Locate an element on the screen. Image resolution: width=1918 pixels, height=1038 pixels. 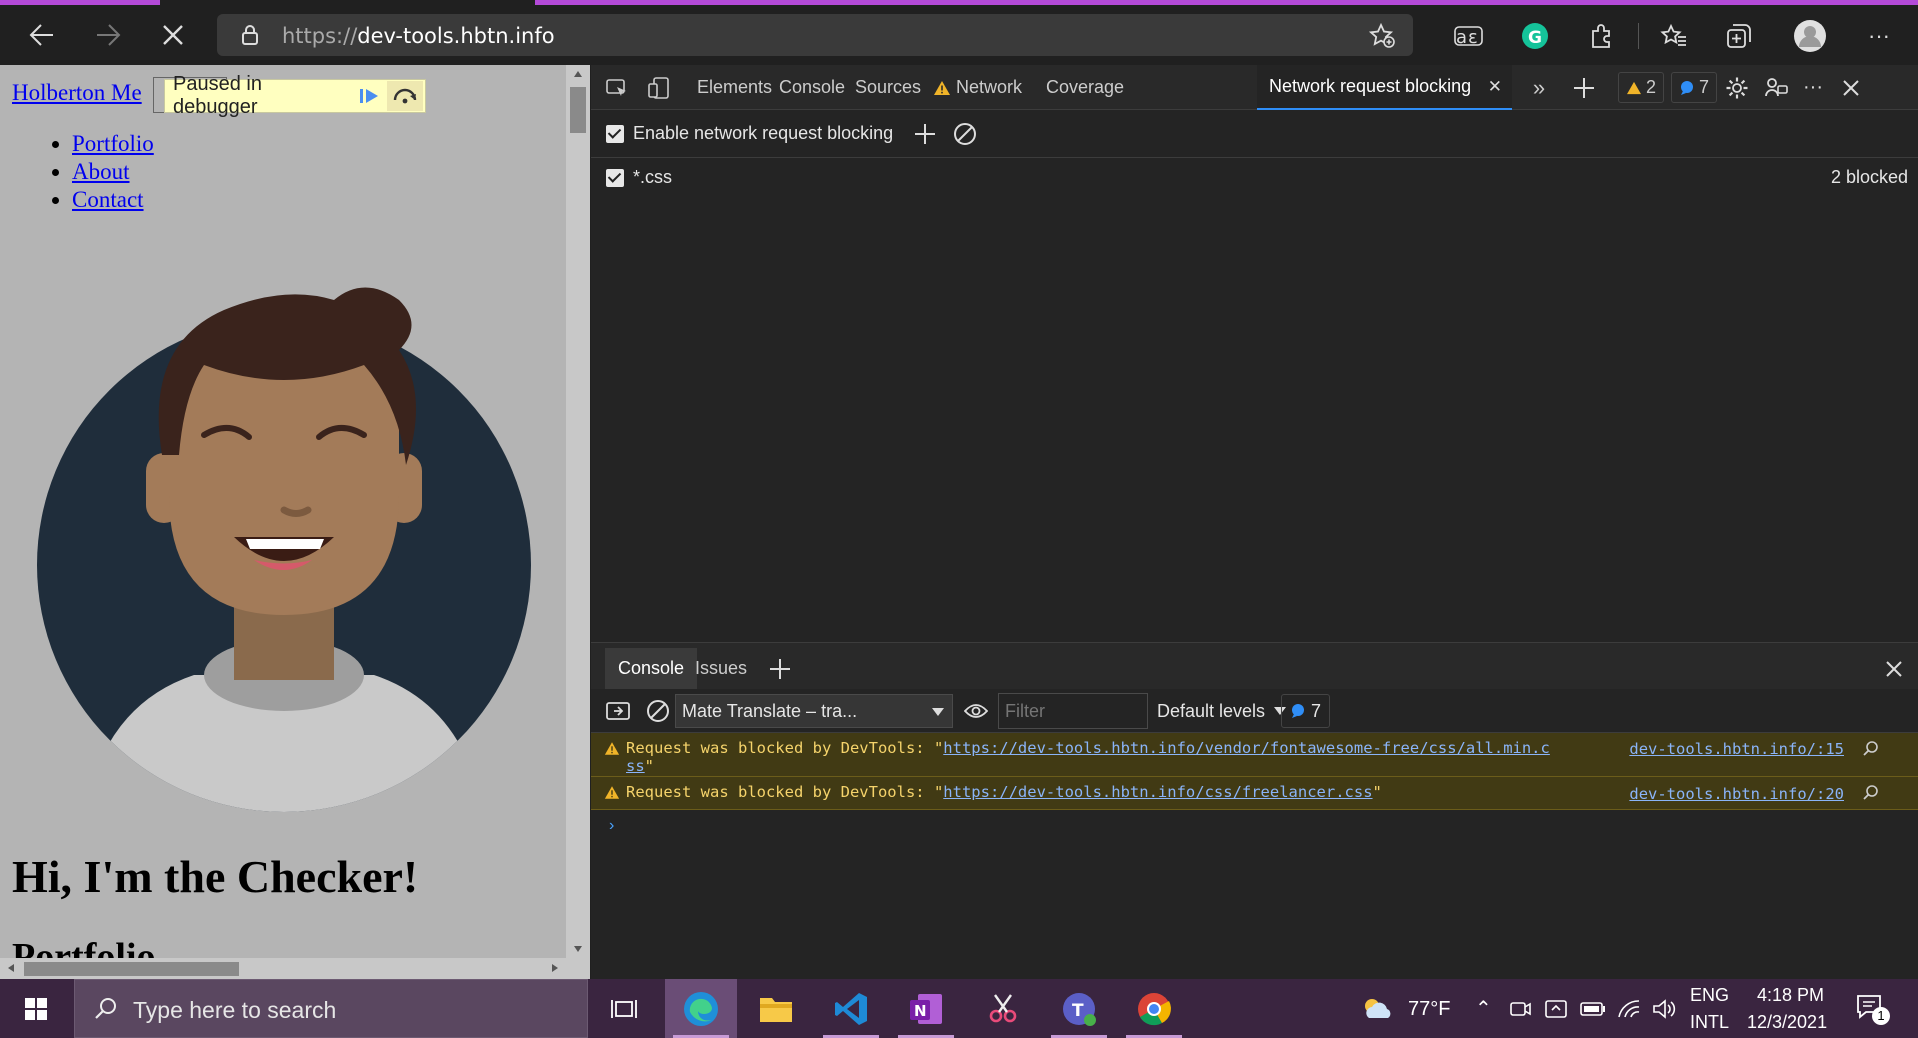
scroll-up-icon is located at coordinates (578, 74).